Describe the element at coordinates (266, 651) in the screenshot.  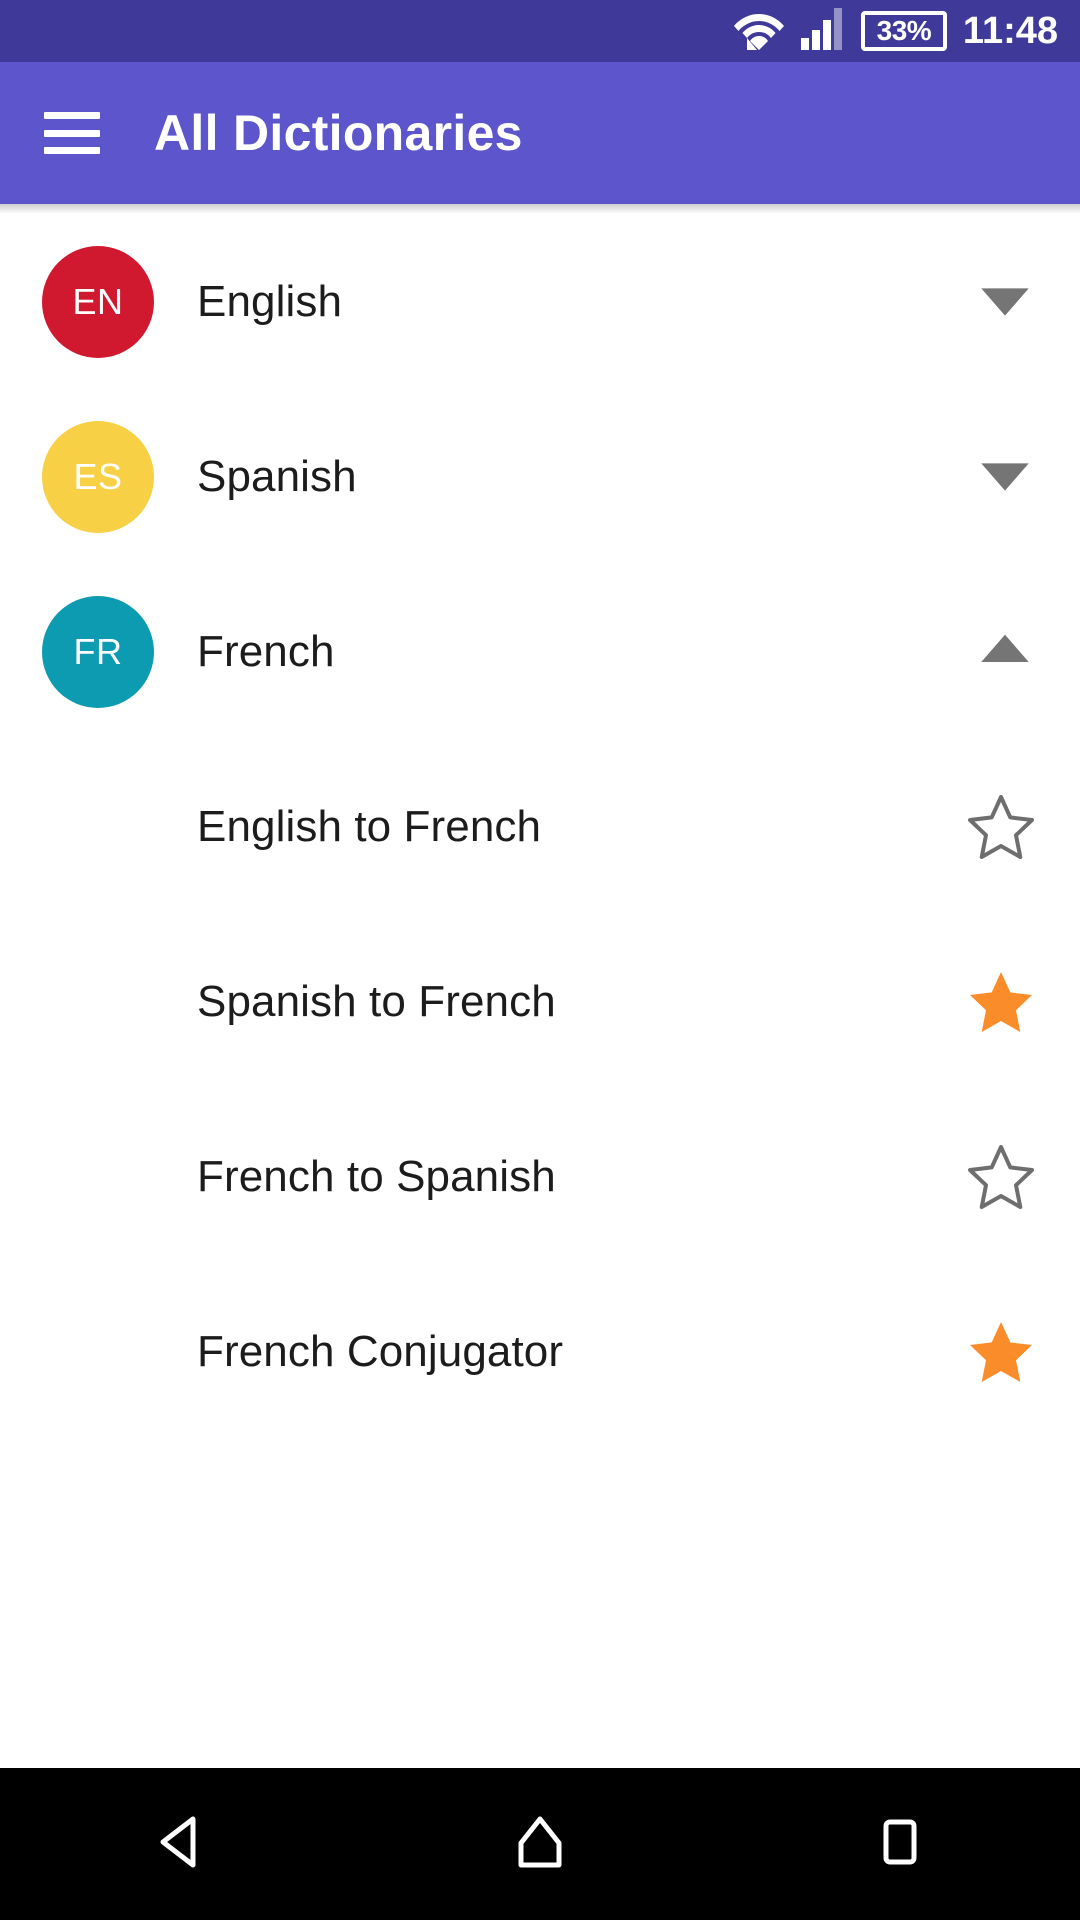
I see `language-name-label: French` at that location.